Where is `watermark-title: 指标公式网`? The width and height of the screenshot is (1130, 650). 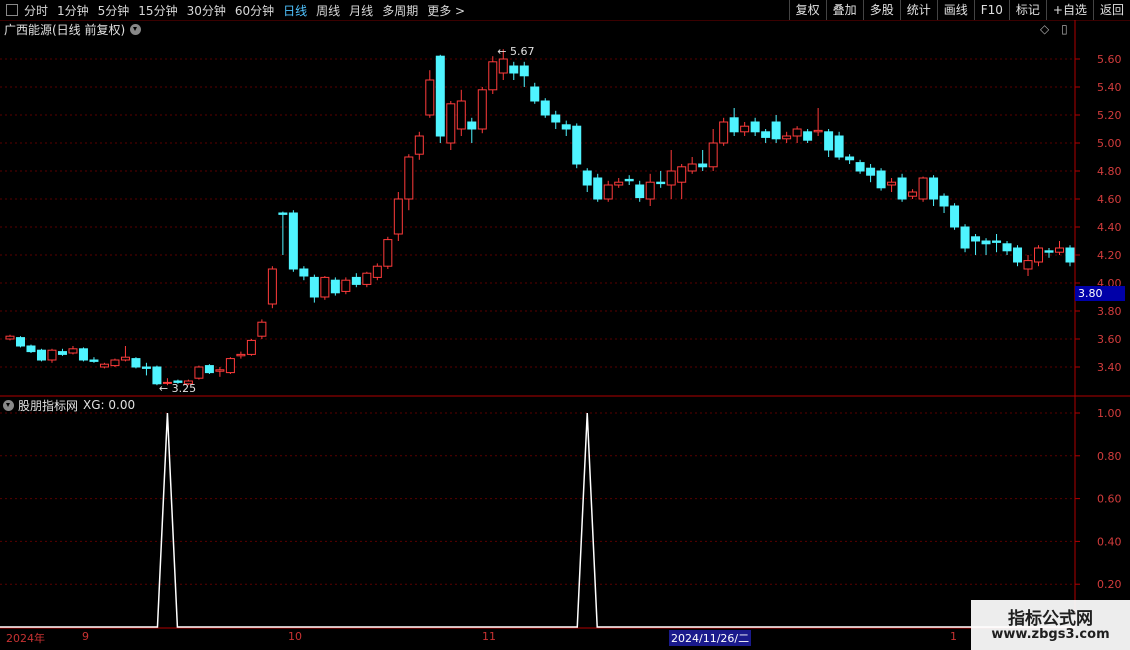
watermark-title: 指标公式网 is located at coordinates (1050, 619).